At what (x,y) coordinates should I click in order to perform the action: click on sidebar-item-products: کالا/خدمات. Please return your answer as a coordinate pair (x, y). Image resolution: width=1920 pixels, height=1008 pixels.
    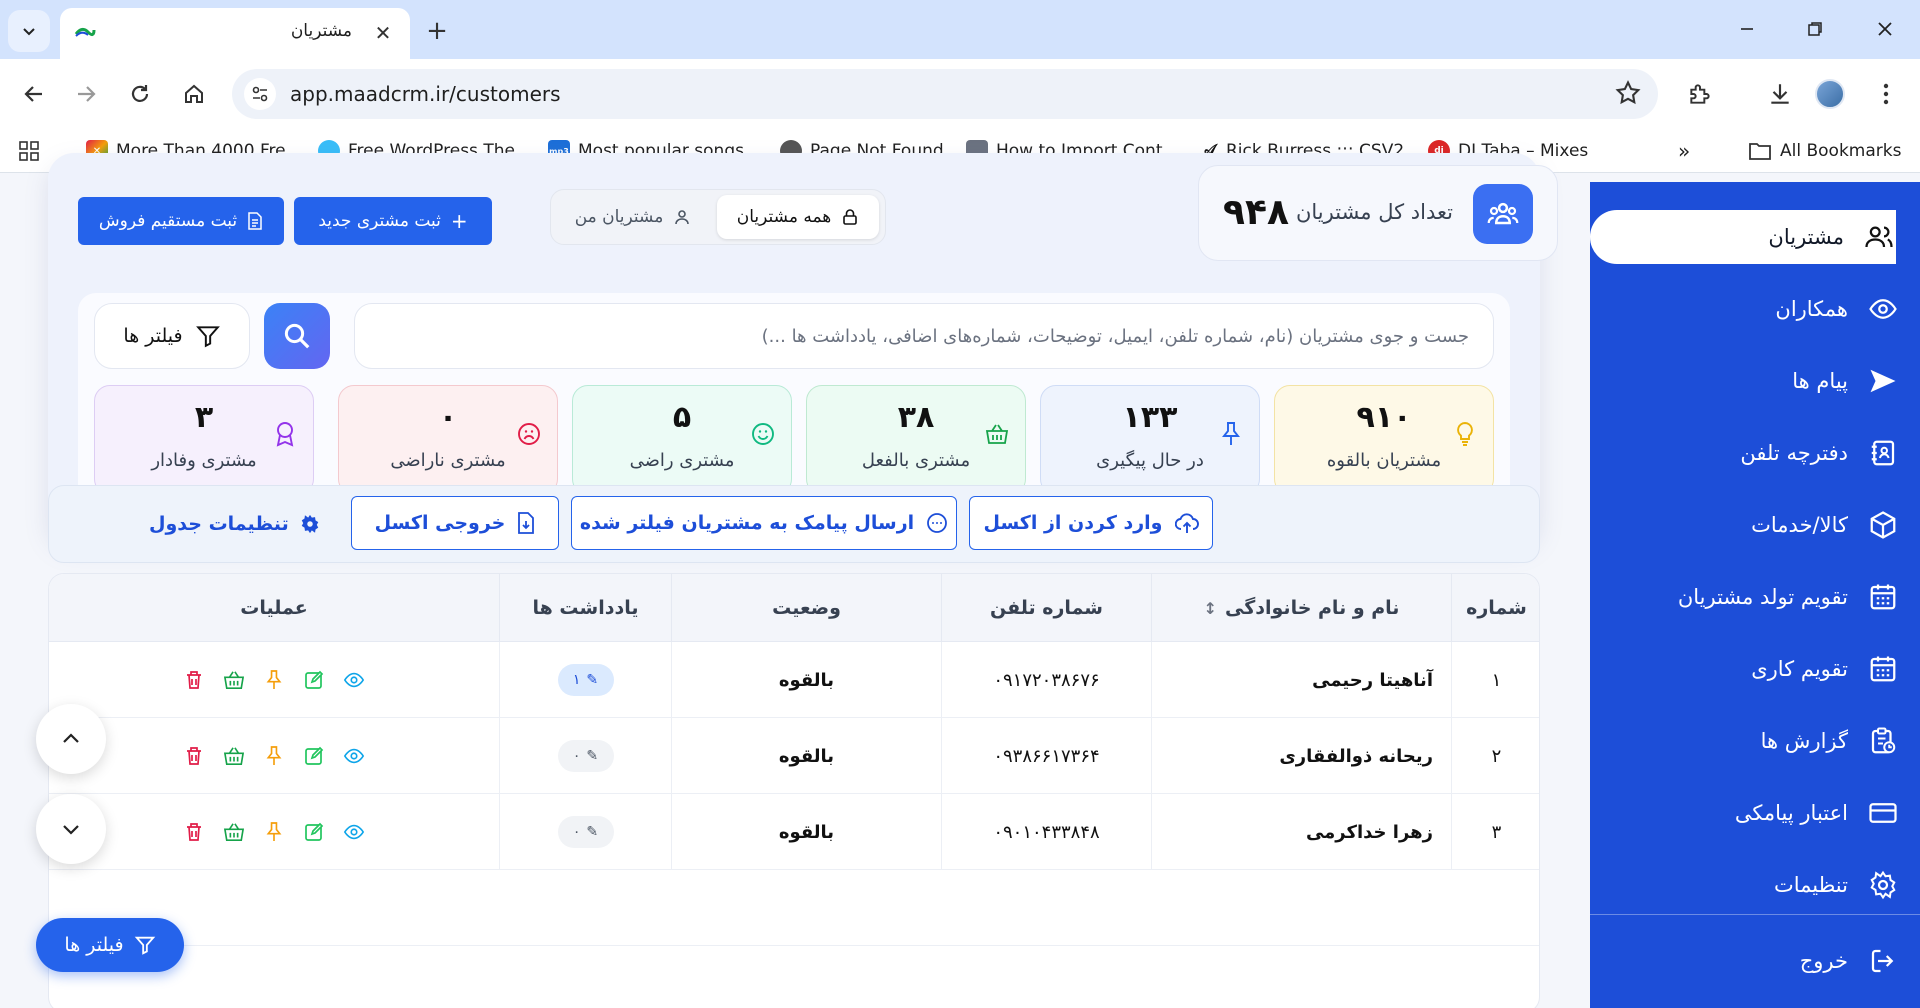
    Looking at the image, I should click on (1755, 525).